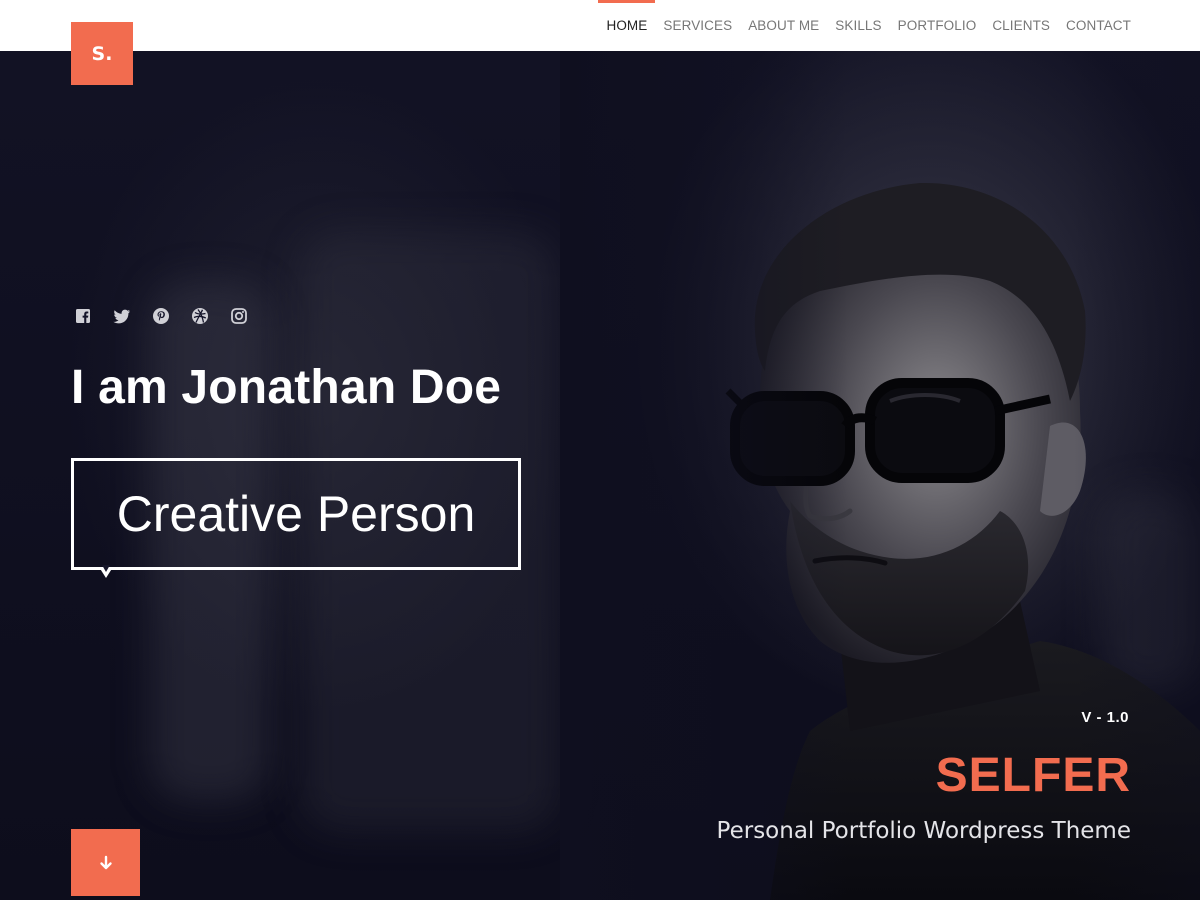 The image size is (1200, 900). I want to click on nav-item-services: SERVICES, so click(697, 25).